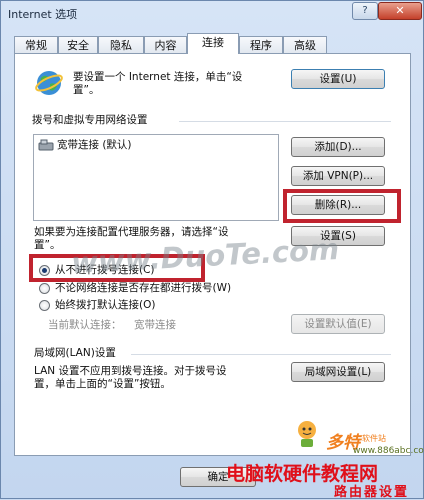 The width and height of the screenshot is (424, 500). Describe the element at coordinates (338, 372) in the screenshot. I see `lan-settings-button: 局域网设置(L)` at that location.